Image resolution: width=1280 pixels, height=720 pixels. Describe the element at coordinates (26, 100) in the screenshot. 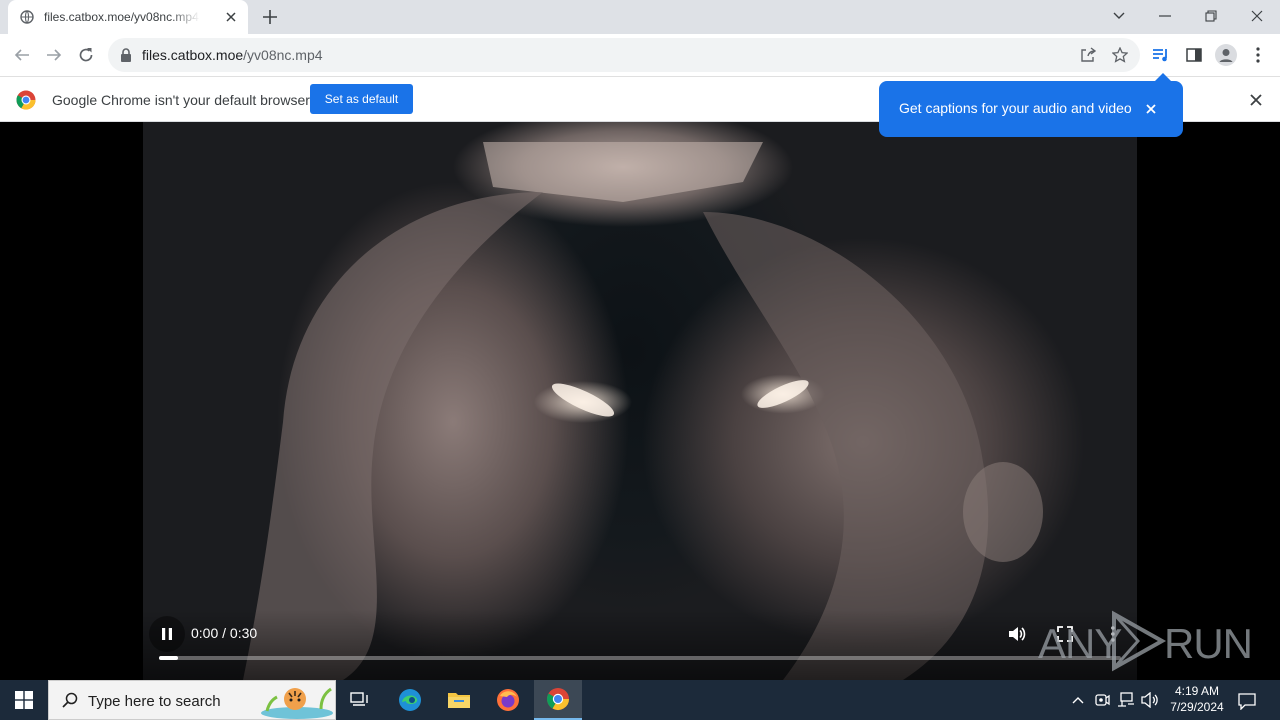

I see `chrome-logo-icon` at that location.